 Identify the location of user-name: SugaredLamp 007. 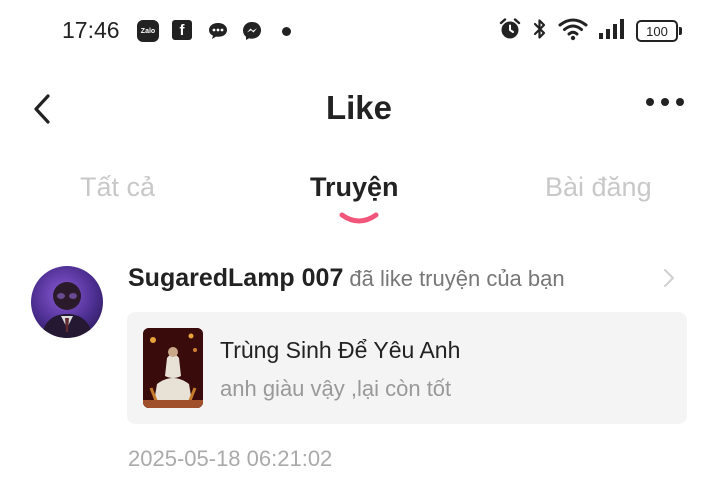
(235, 278).